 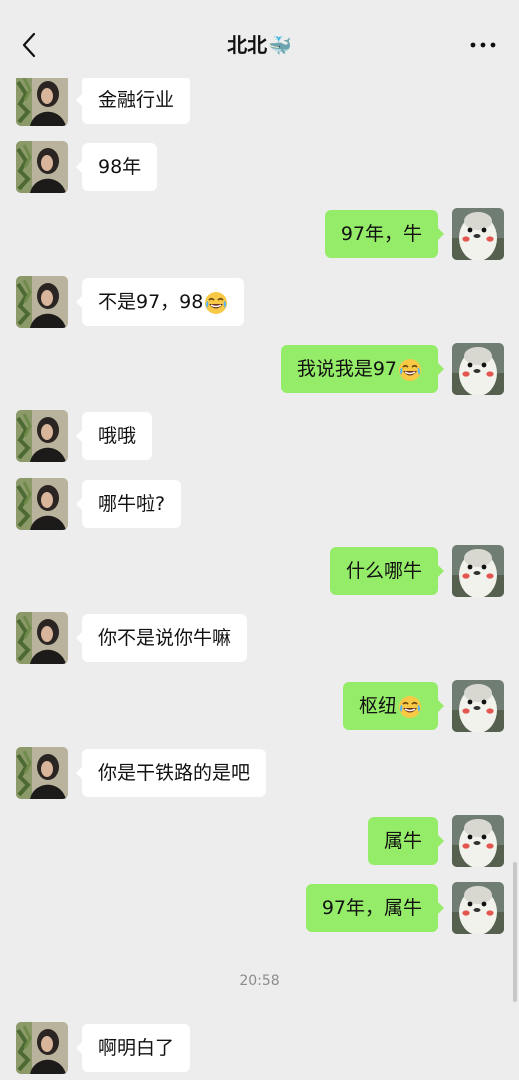 I want to click on message-text: 啊明白了, so click(x=136, y=1048).